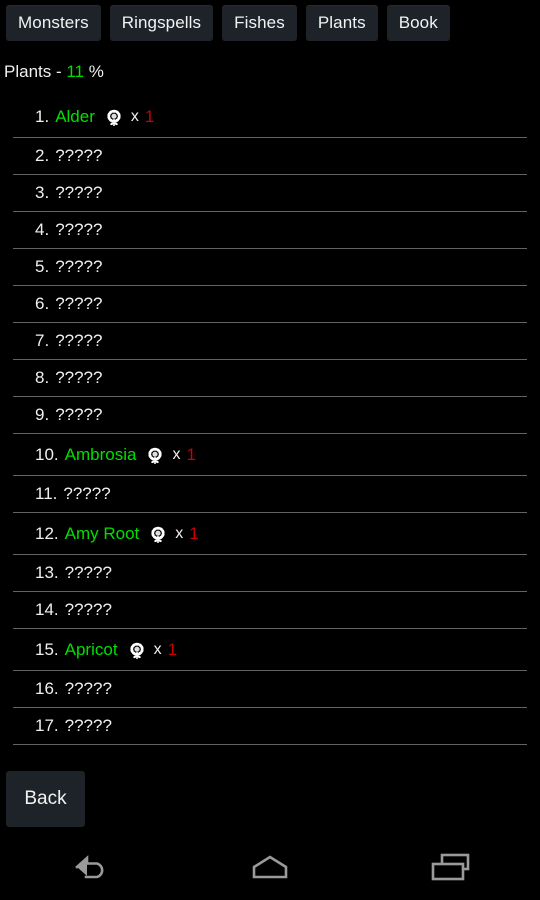  Describe the element at coordinates (42, 303) in the screenshot. I see `list-item-index: 6.` at that location.